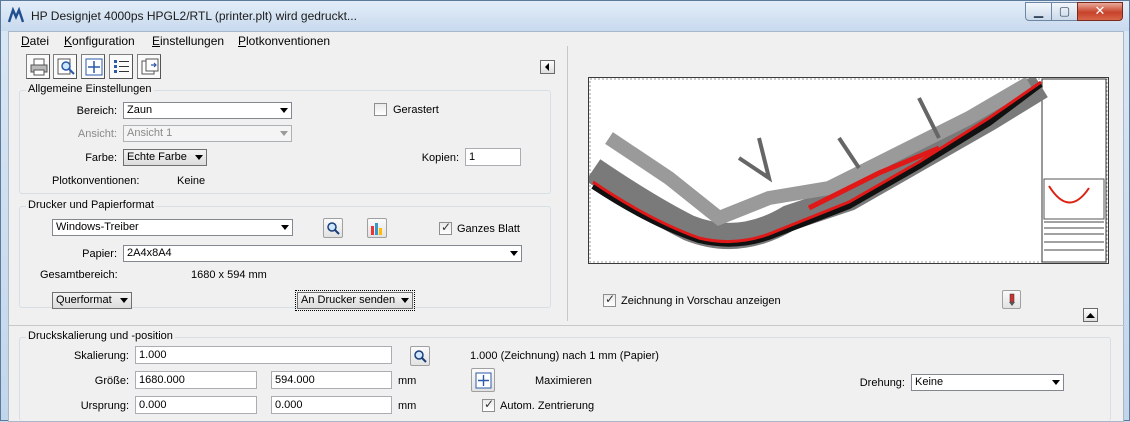  I want to click on maximize-icon: ▢, so click(1064, 11).